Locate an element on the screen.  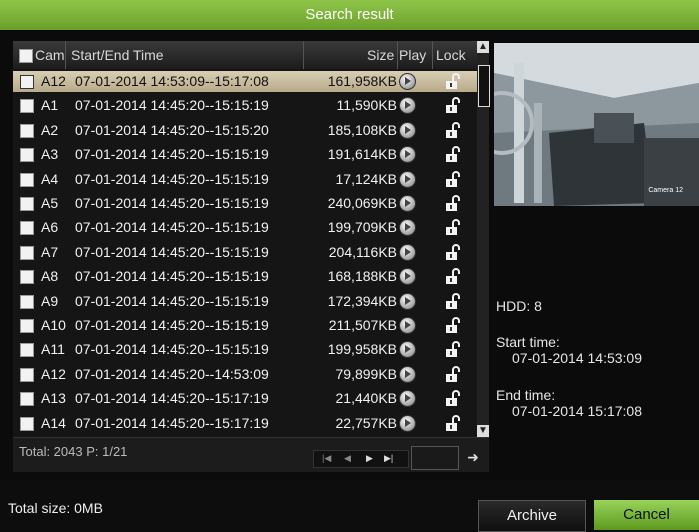
select-all-checkbox is located at coordinates (26, 56).